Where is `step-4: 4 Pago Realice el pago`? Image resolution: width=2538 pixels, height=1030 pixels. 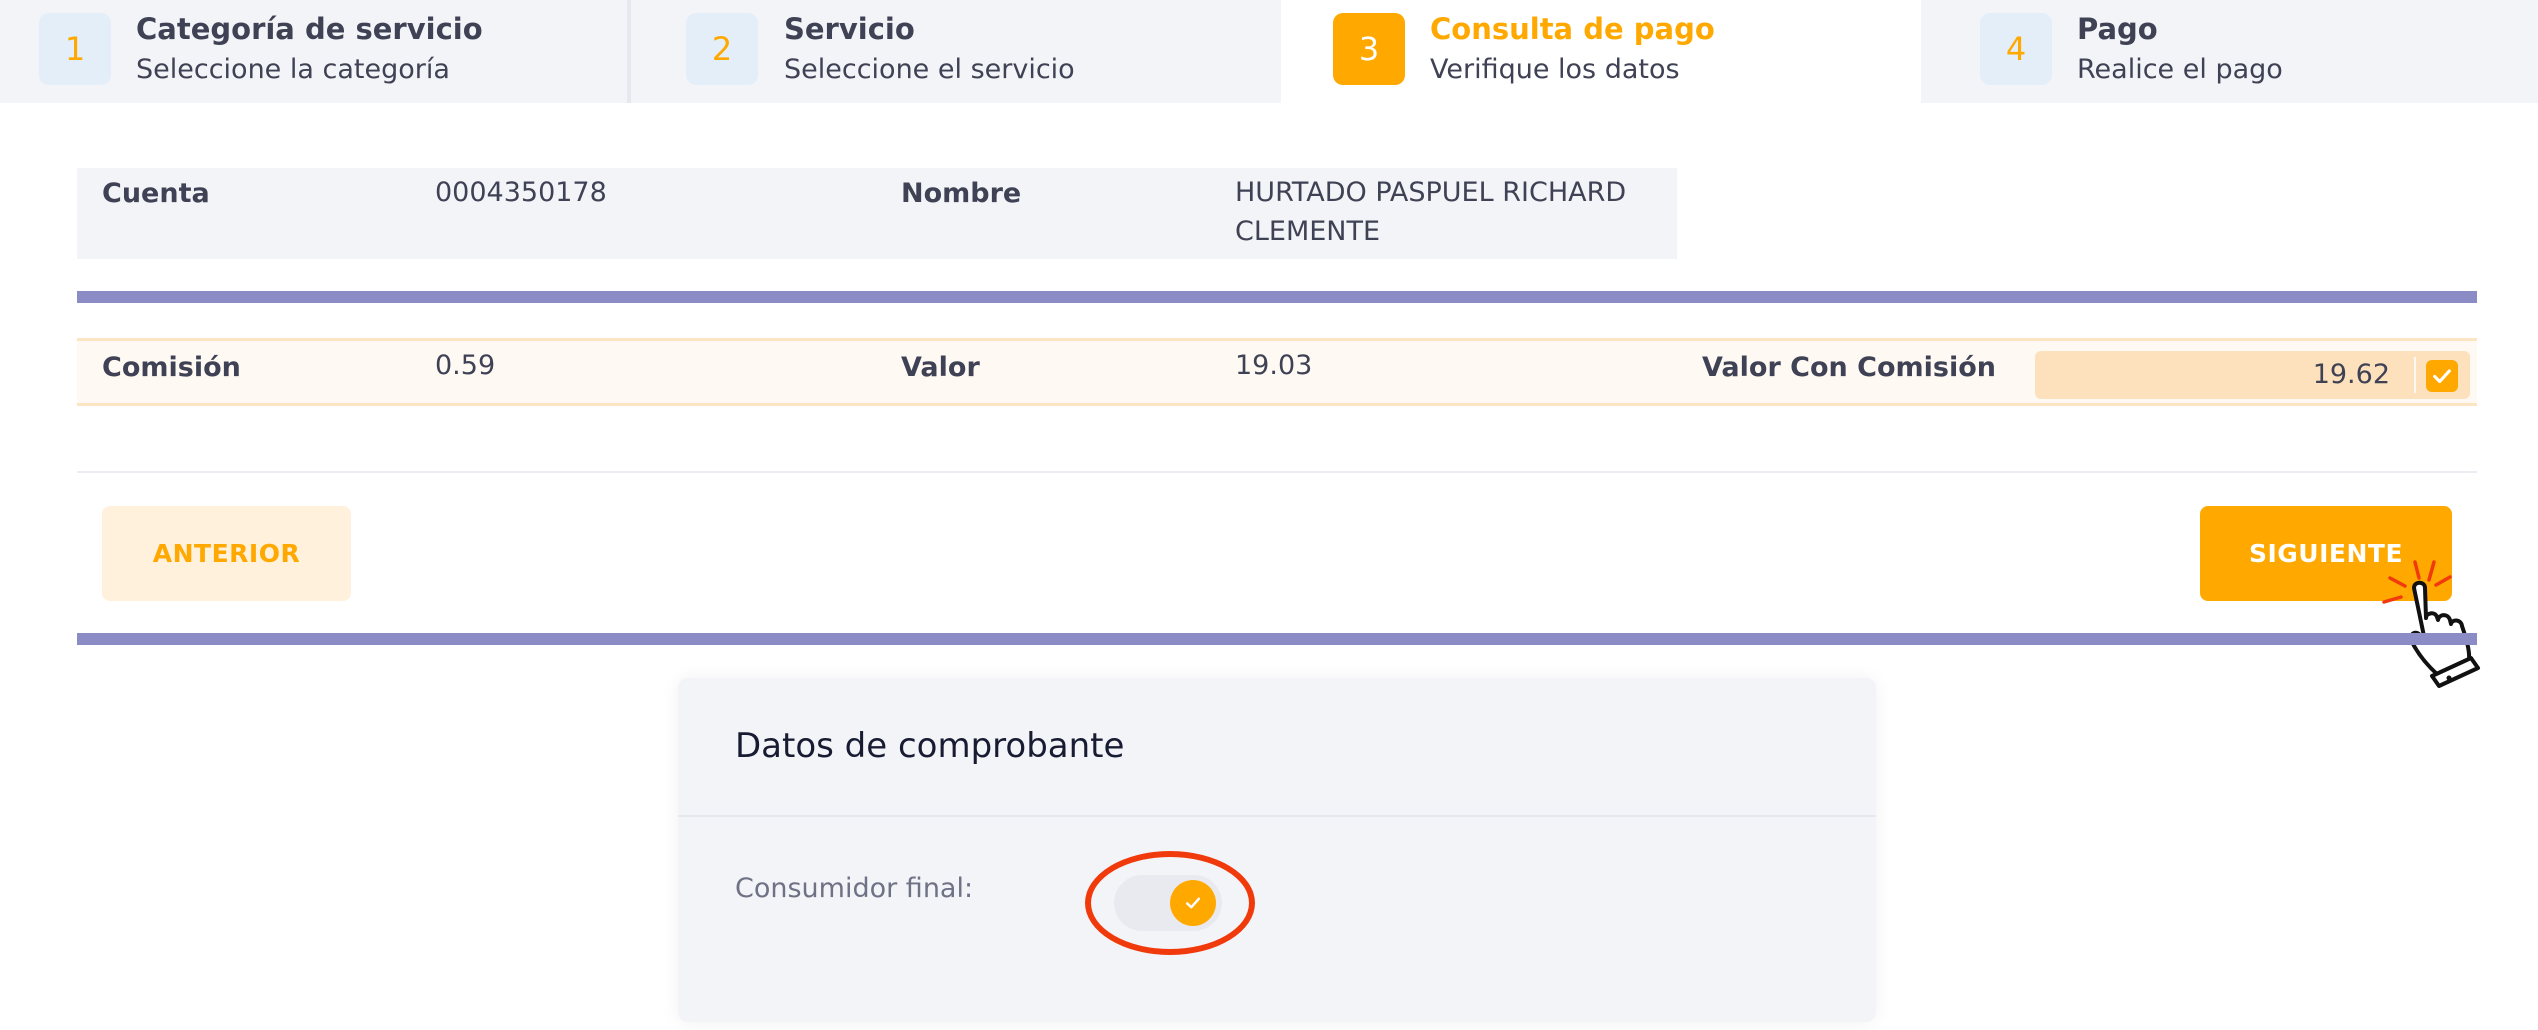 step-4: 4 Pago Realice el pago is located at coordinates (2233, 51).